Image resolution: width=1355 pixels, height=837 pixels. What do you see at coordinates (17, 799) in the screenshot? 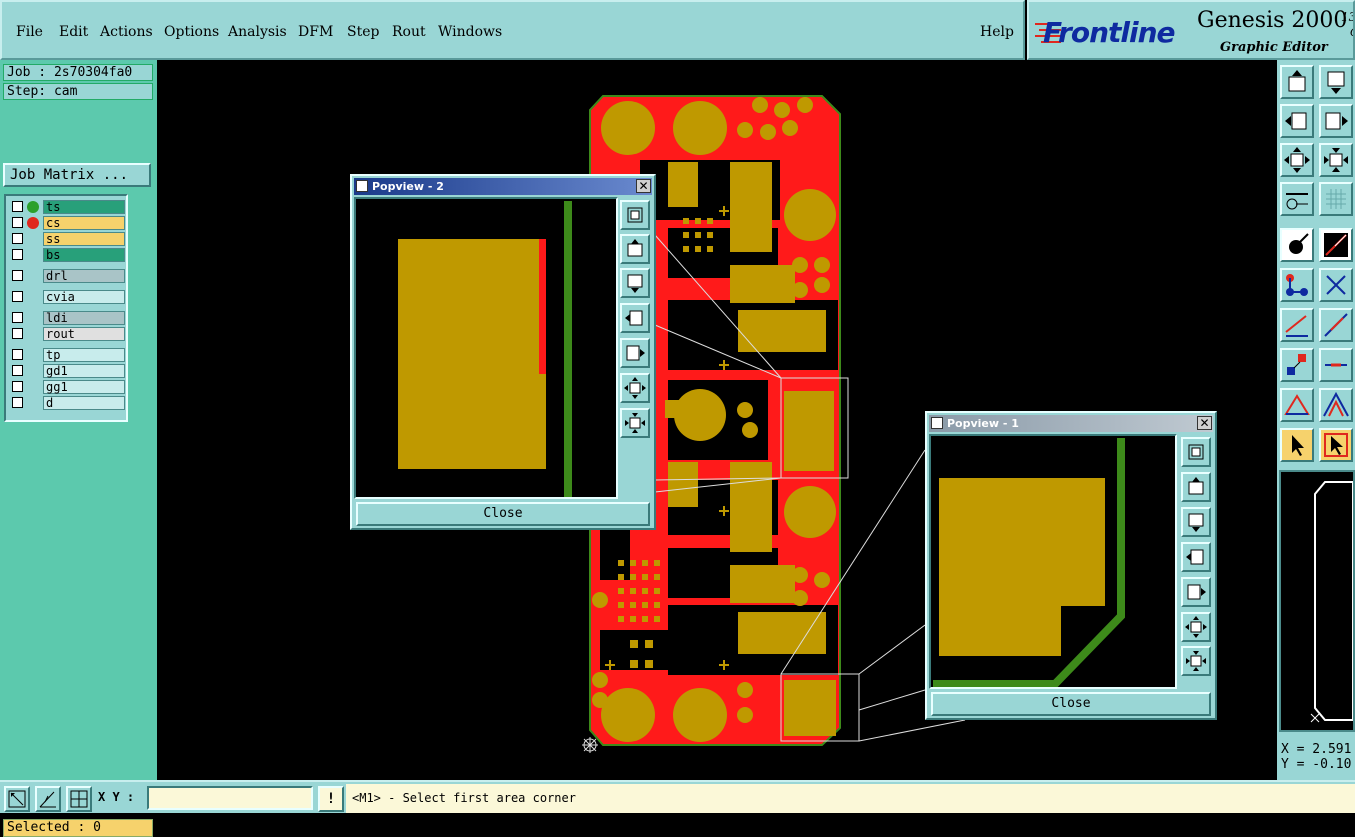
I see `measure-icon` at bounding box center [17, 799].